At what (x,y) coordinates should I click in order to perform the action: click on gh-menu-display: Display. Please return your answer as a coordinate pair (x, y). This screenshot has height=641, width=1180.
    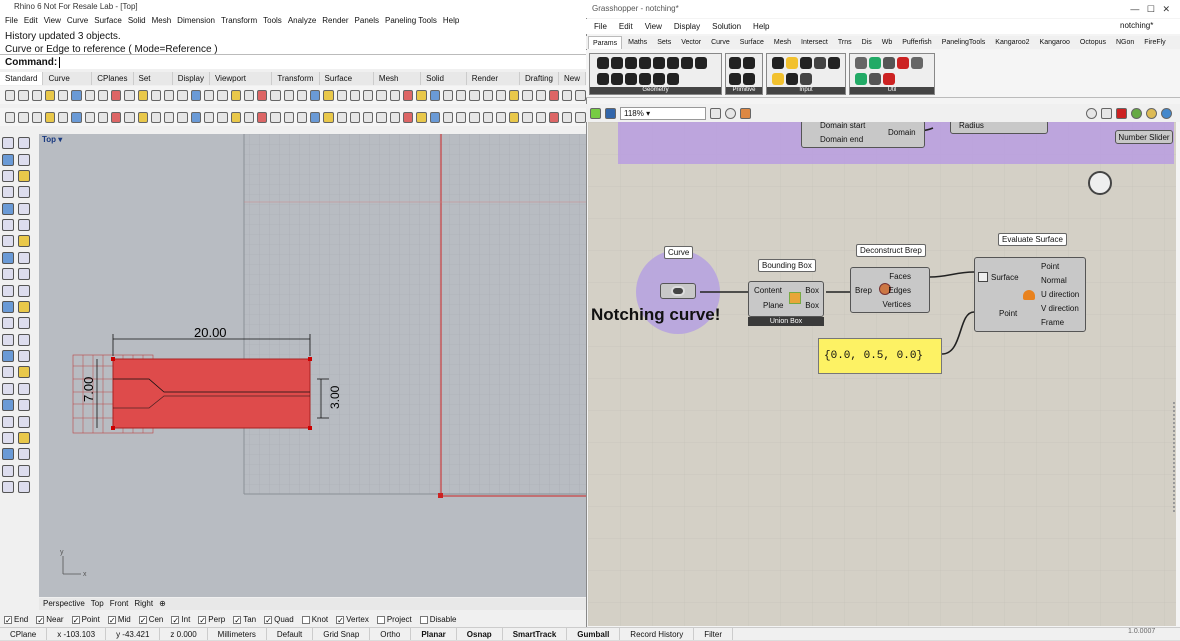
    Looking at the image, I should click on (687, 26).